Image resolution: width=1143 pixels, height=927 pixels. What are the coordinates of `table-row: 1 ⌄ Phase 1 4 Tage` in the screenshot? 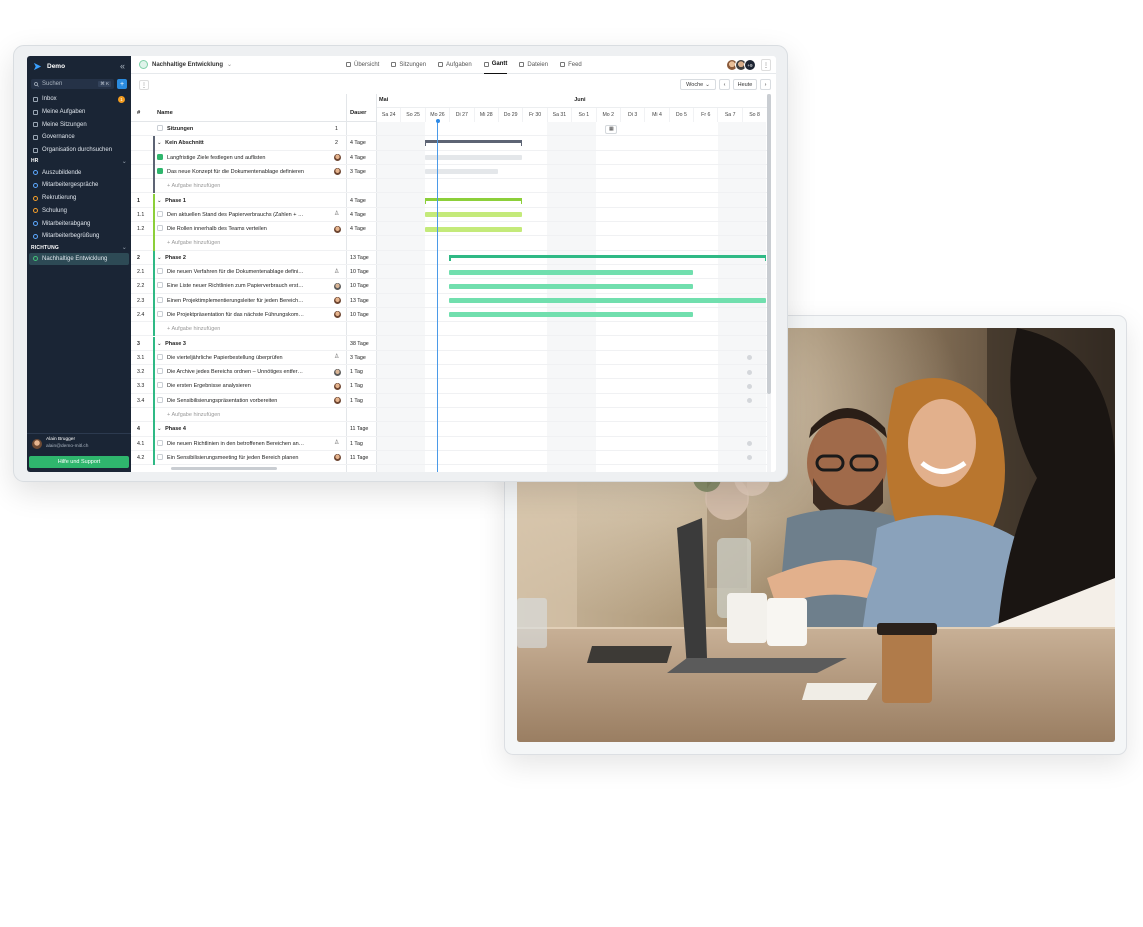 It's located at (451, 201).